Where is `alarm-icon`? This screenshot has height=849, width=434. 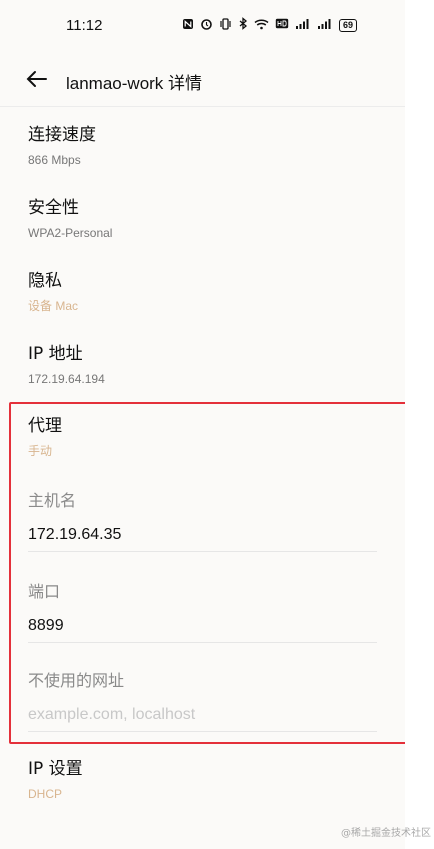
alarm-icon is located at coordinates (206, 25).